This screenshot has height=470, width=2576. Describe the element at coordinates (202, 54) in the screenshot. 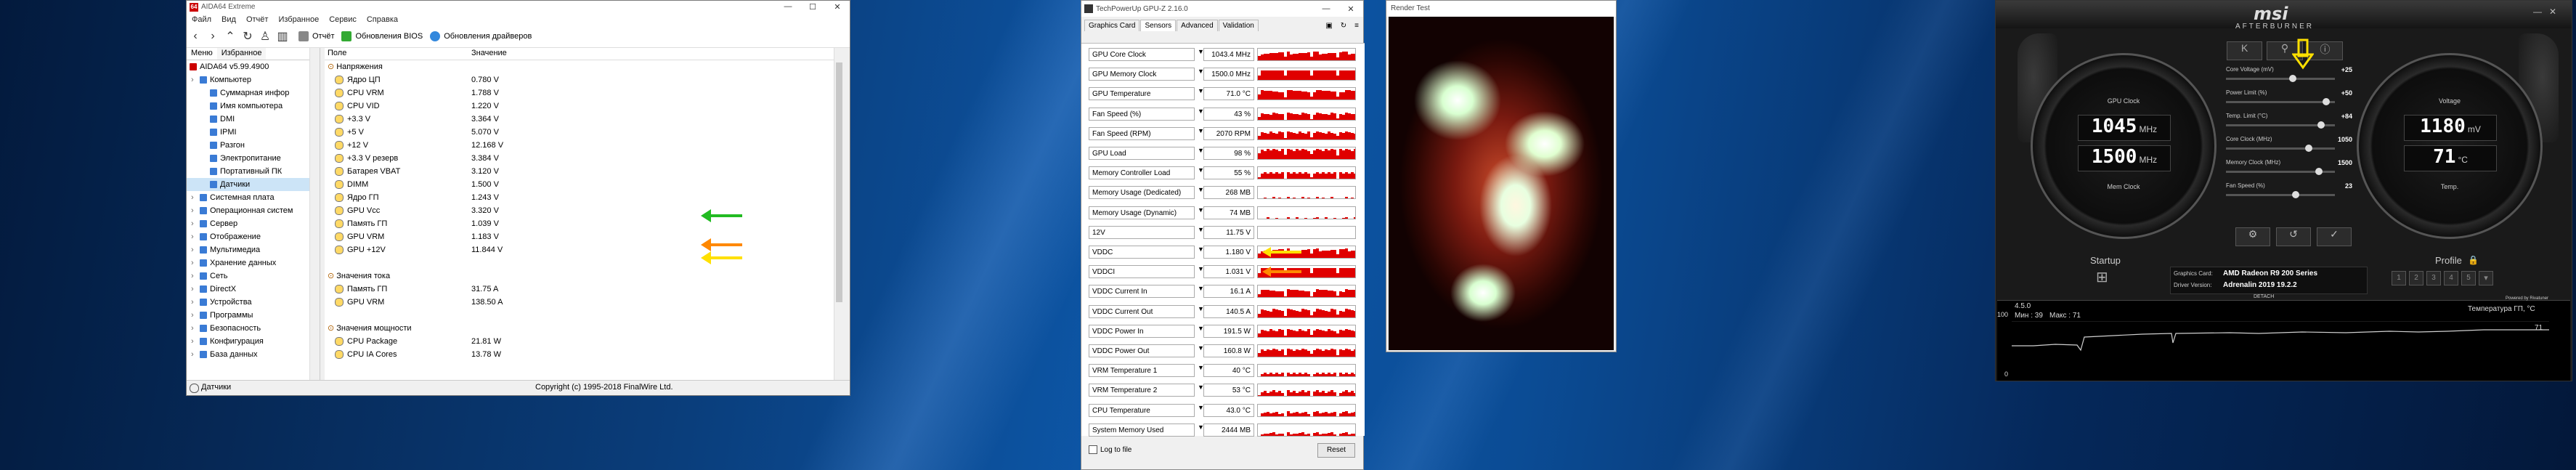

I see `tab-menu: Меню` at that location.